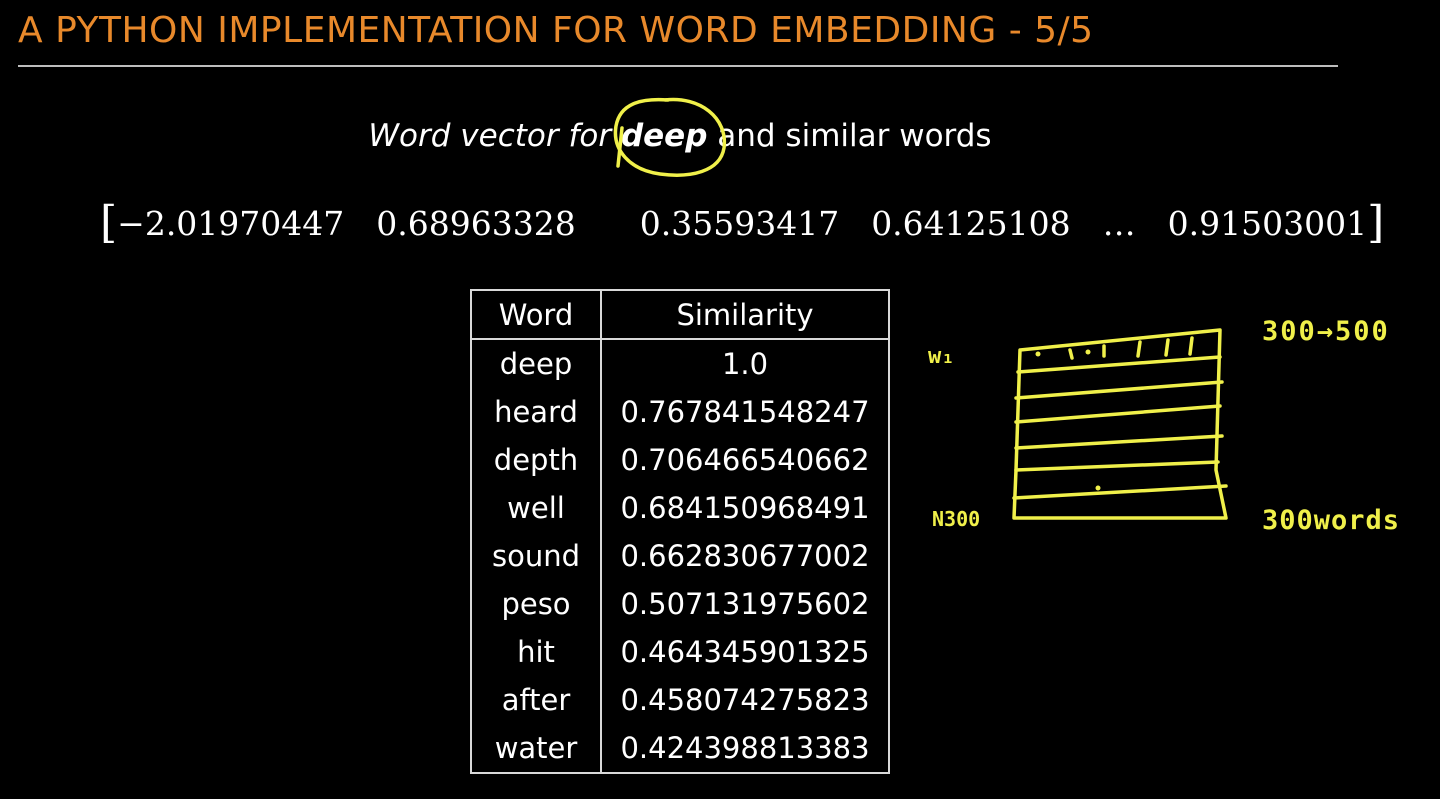 This screenshot has width=1440, height=799. I want to click on annotation-w1: w₁, so click(941, 356).